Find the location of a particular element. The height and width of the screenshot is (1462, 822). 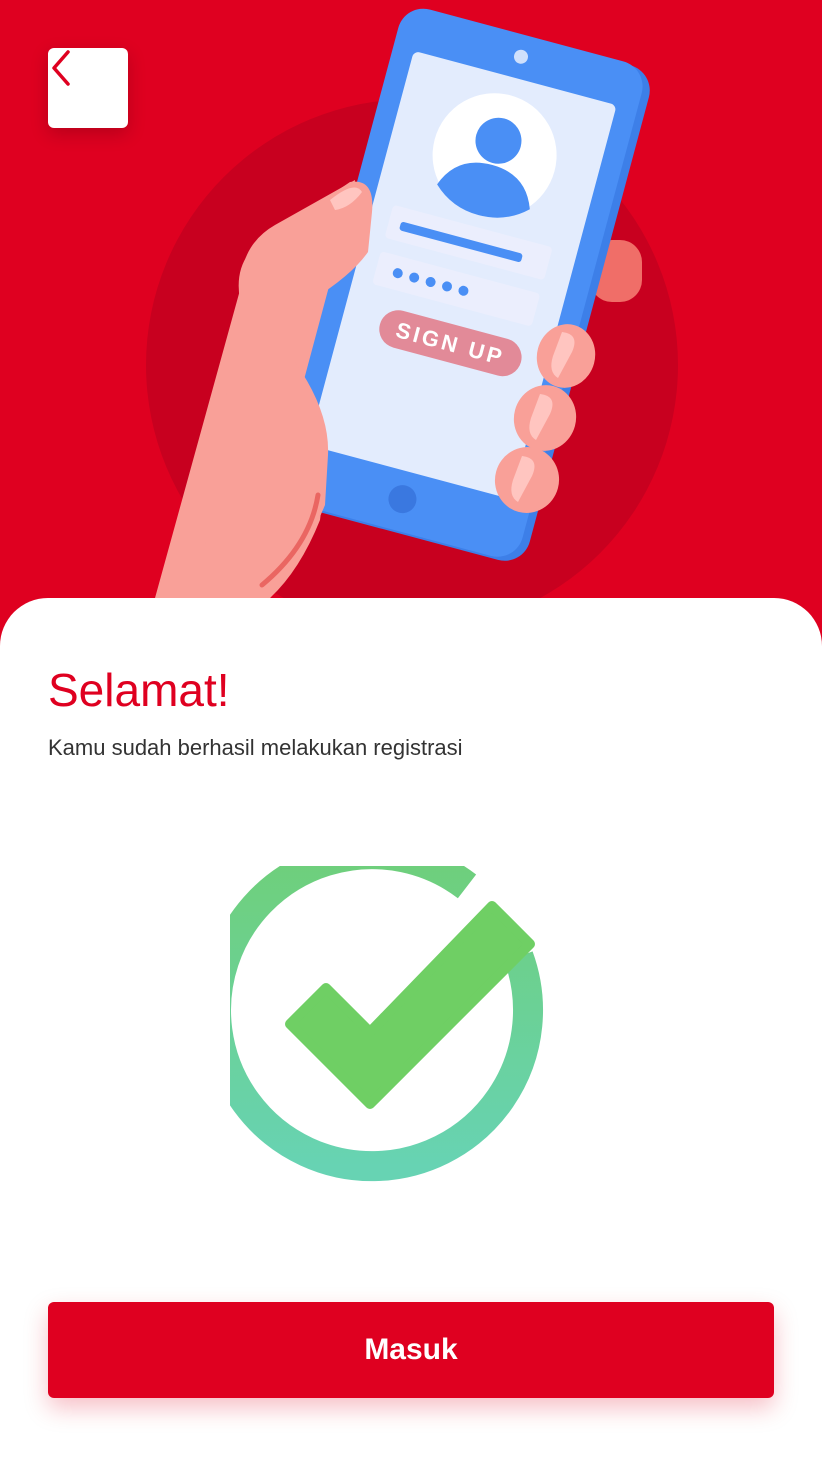

check-circle-icon is located at coordinates (386, 1024).